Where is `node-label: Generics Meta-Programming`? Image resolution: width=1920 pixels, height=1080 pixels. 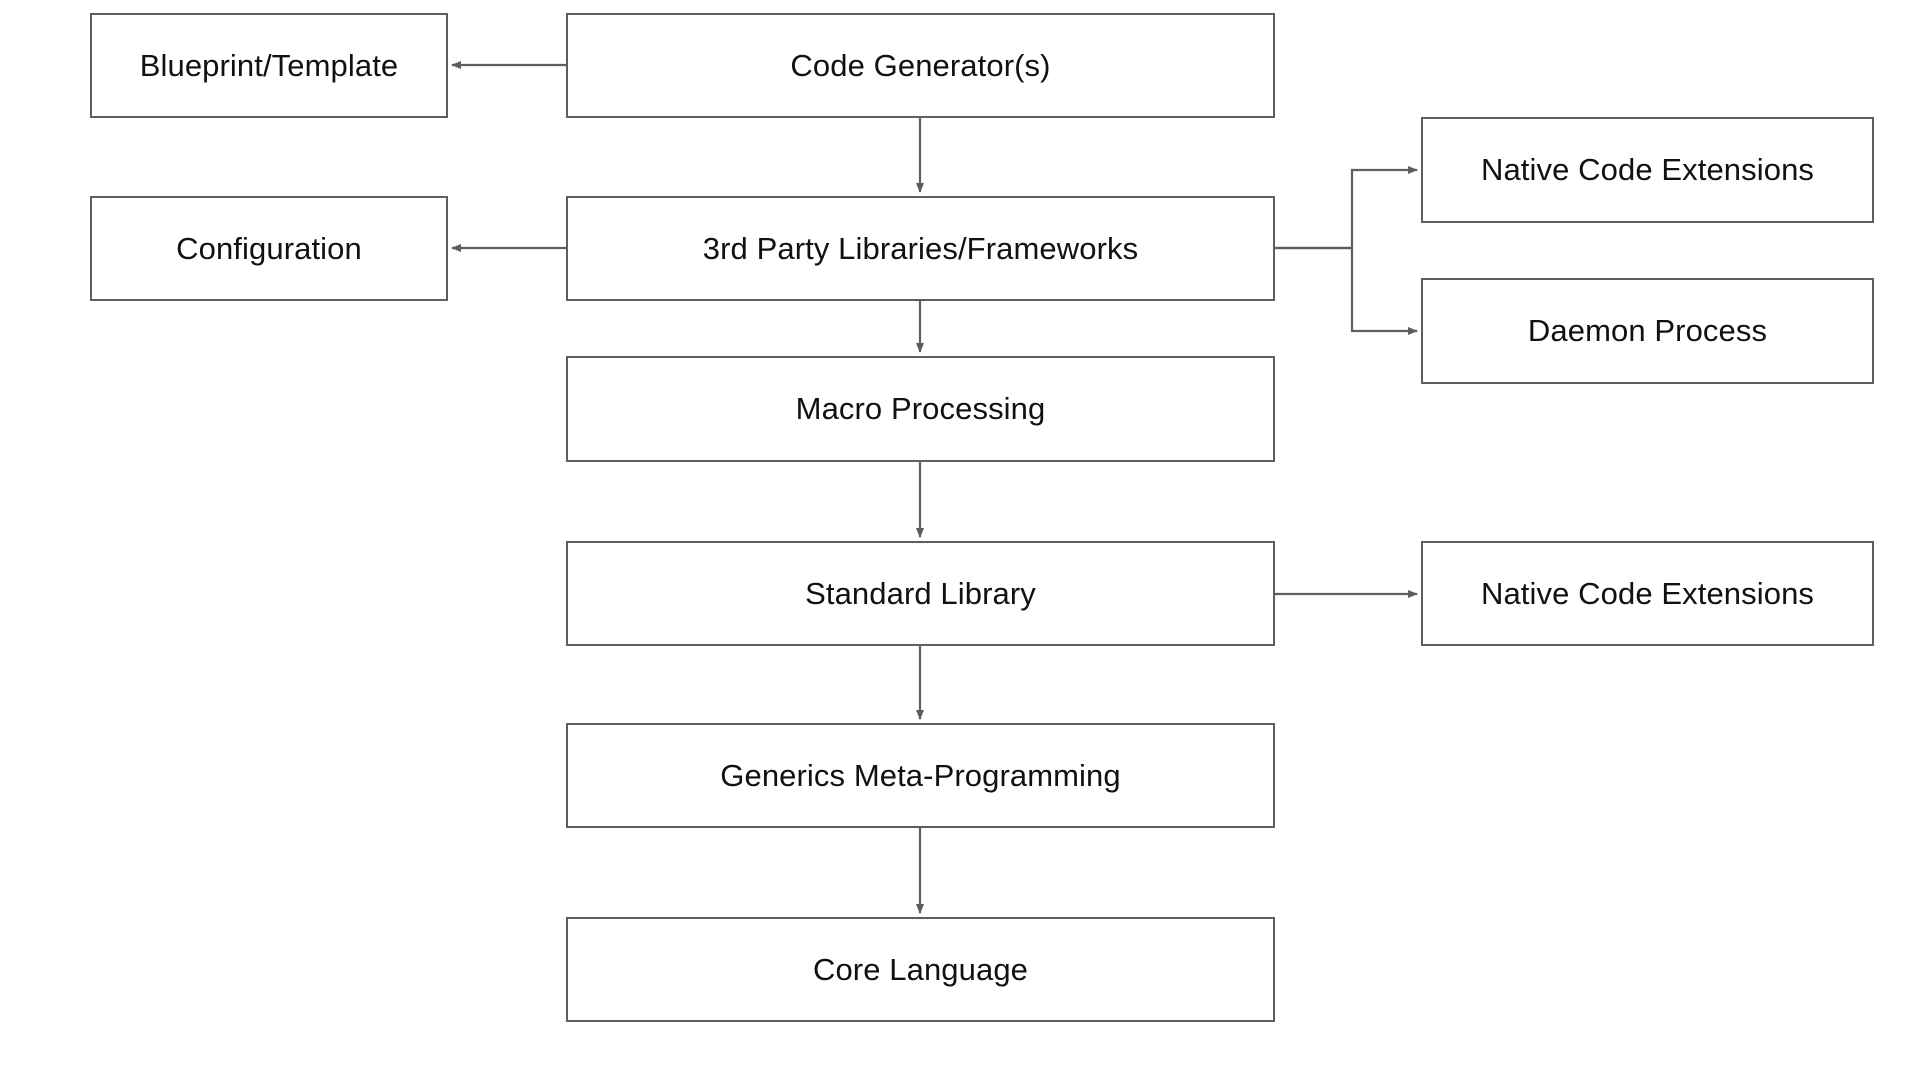
node-label: Generics Meta-Programming is located at coordinates (920, 775).